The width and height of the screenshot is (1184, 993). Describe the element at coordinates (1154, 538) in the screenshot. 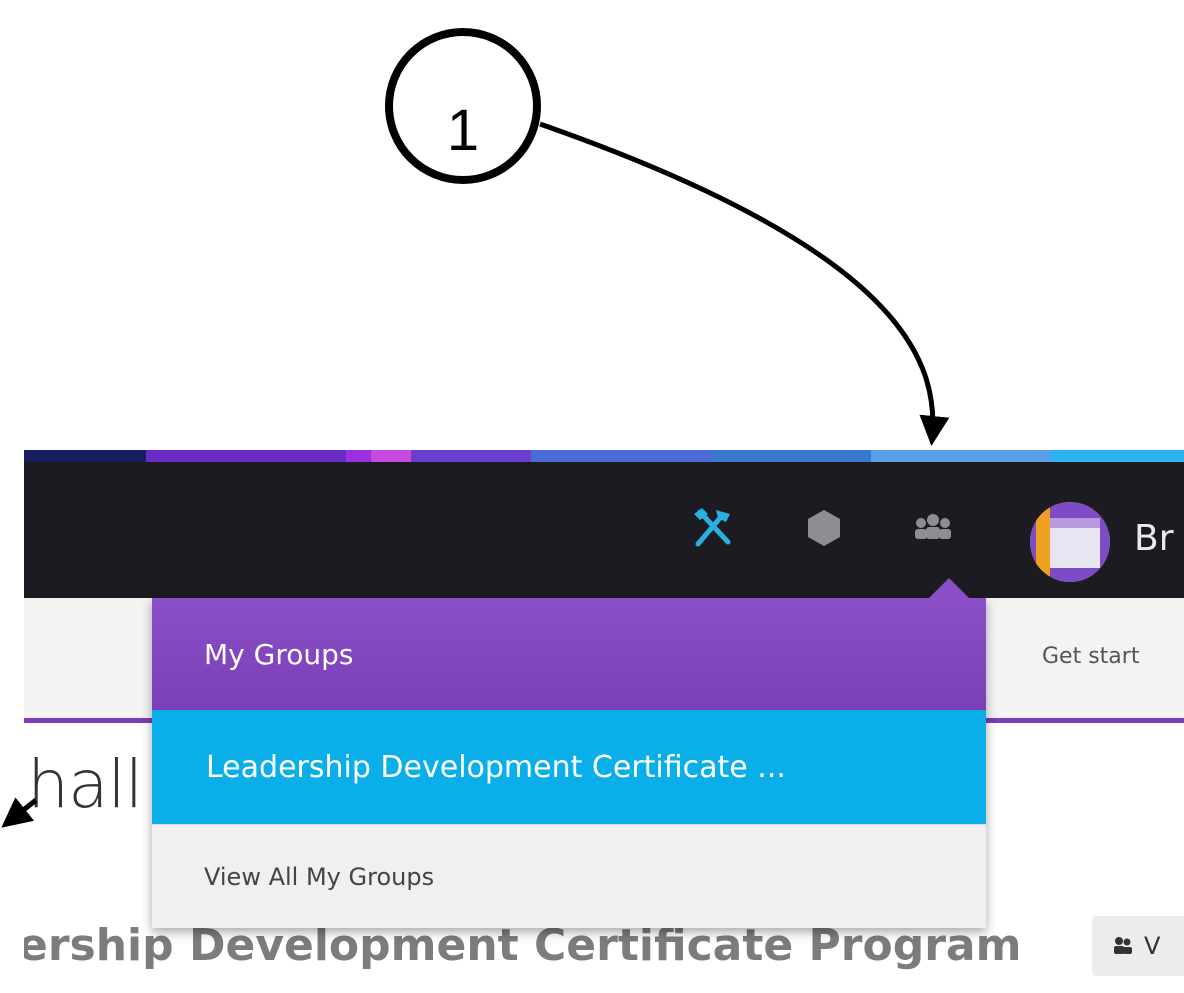

I see `user-name: Br` at that location.